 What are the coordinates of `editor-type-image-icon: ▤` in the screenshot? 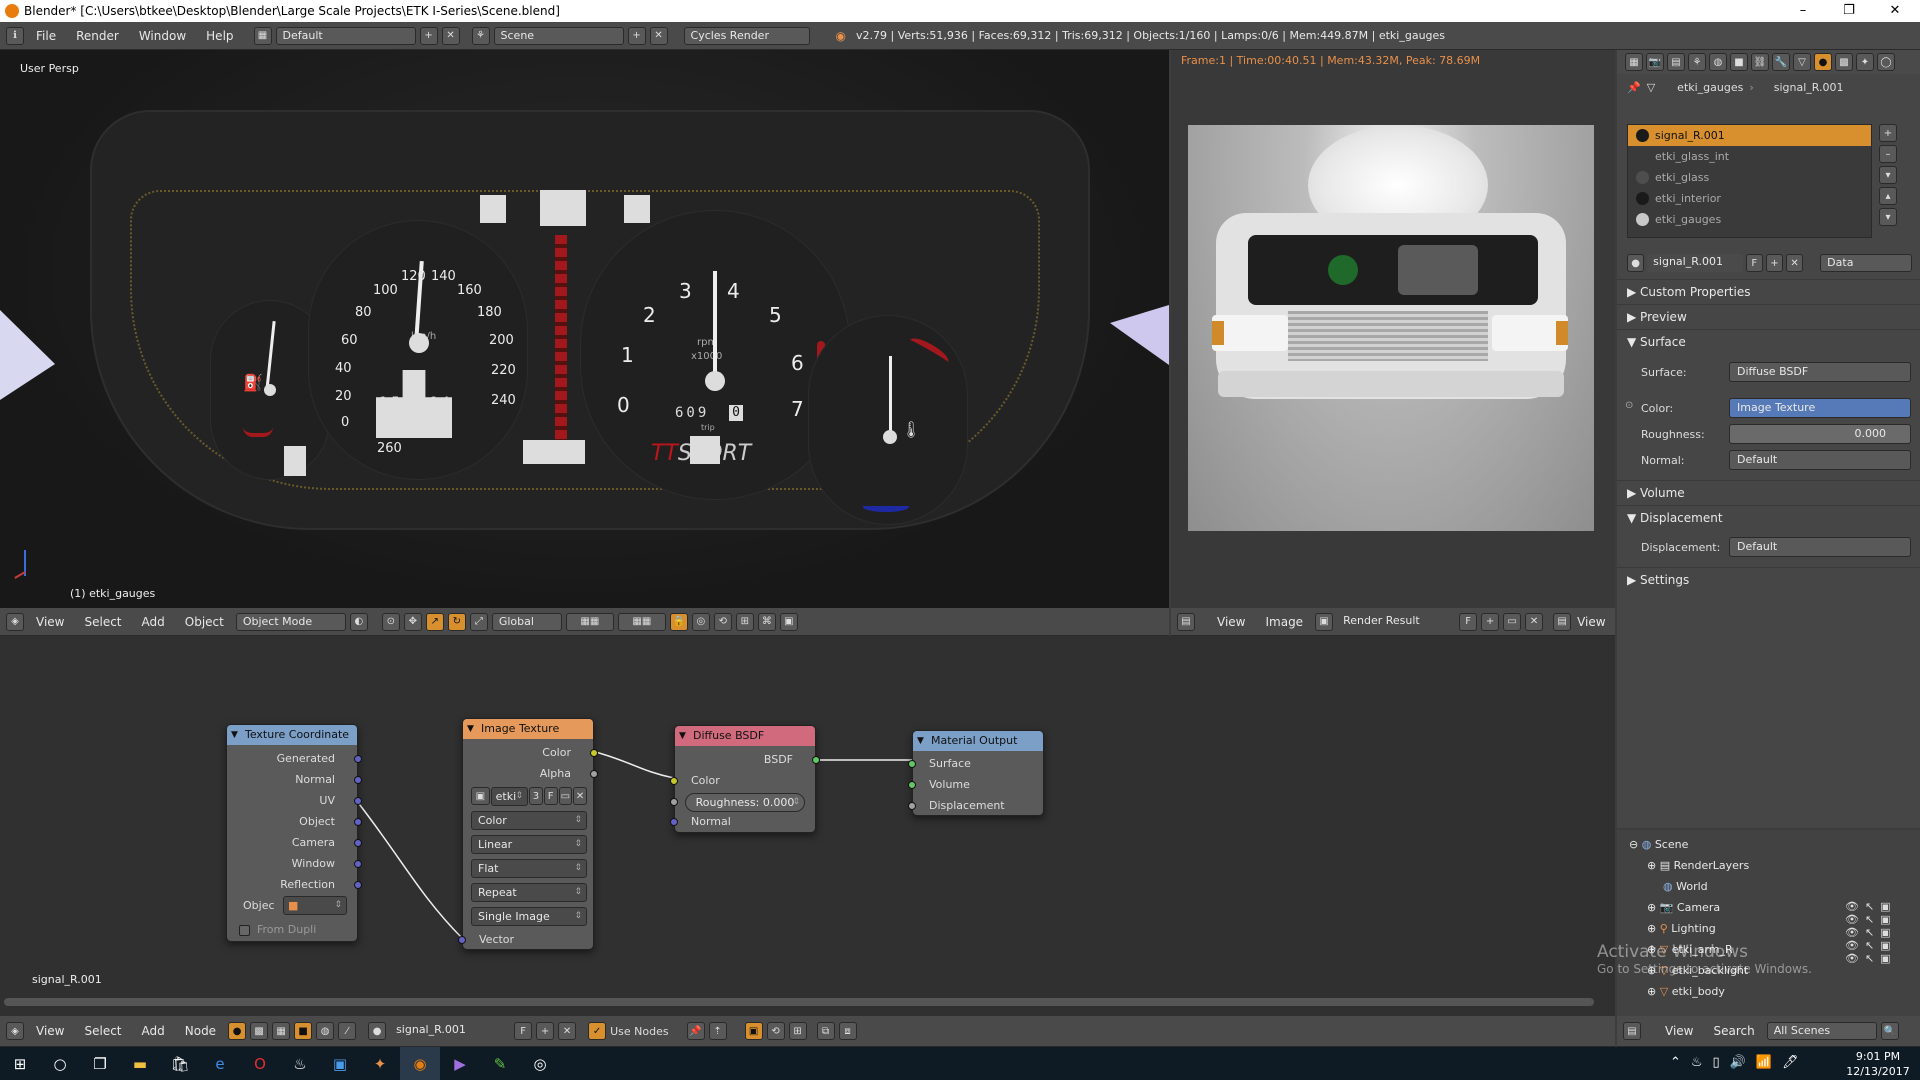 It's located at (1186, 621).